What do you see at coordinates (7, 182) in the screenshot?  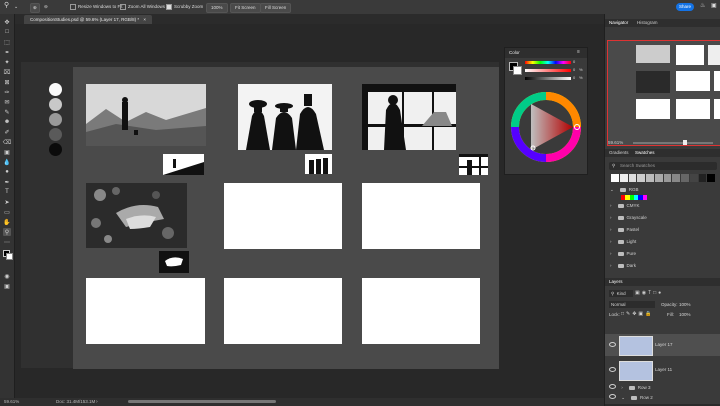 I see `pen-tool-icon: ✒` at bounding box center [7, 182].